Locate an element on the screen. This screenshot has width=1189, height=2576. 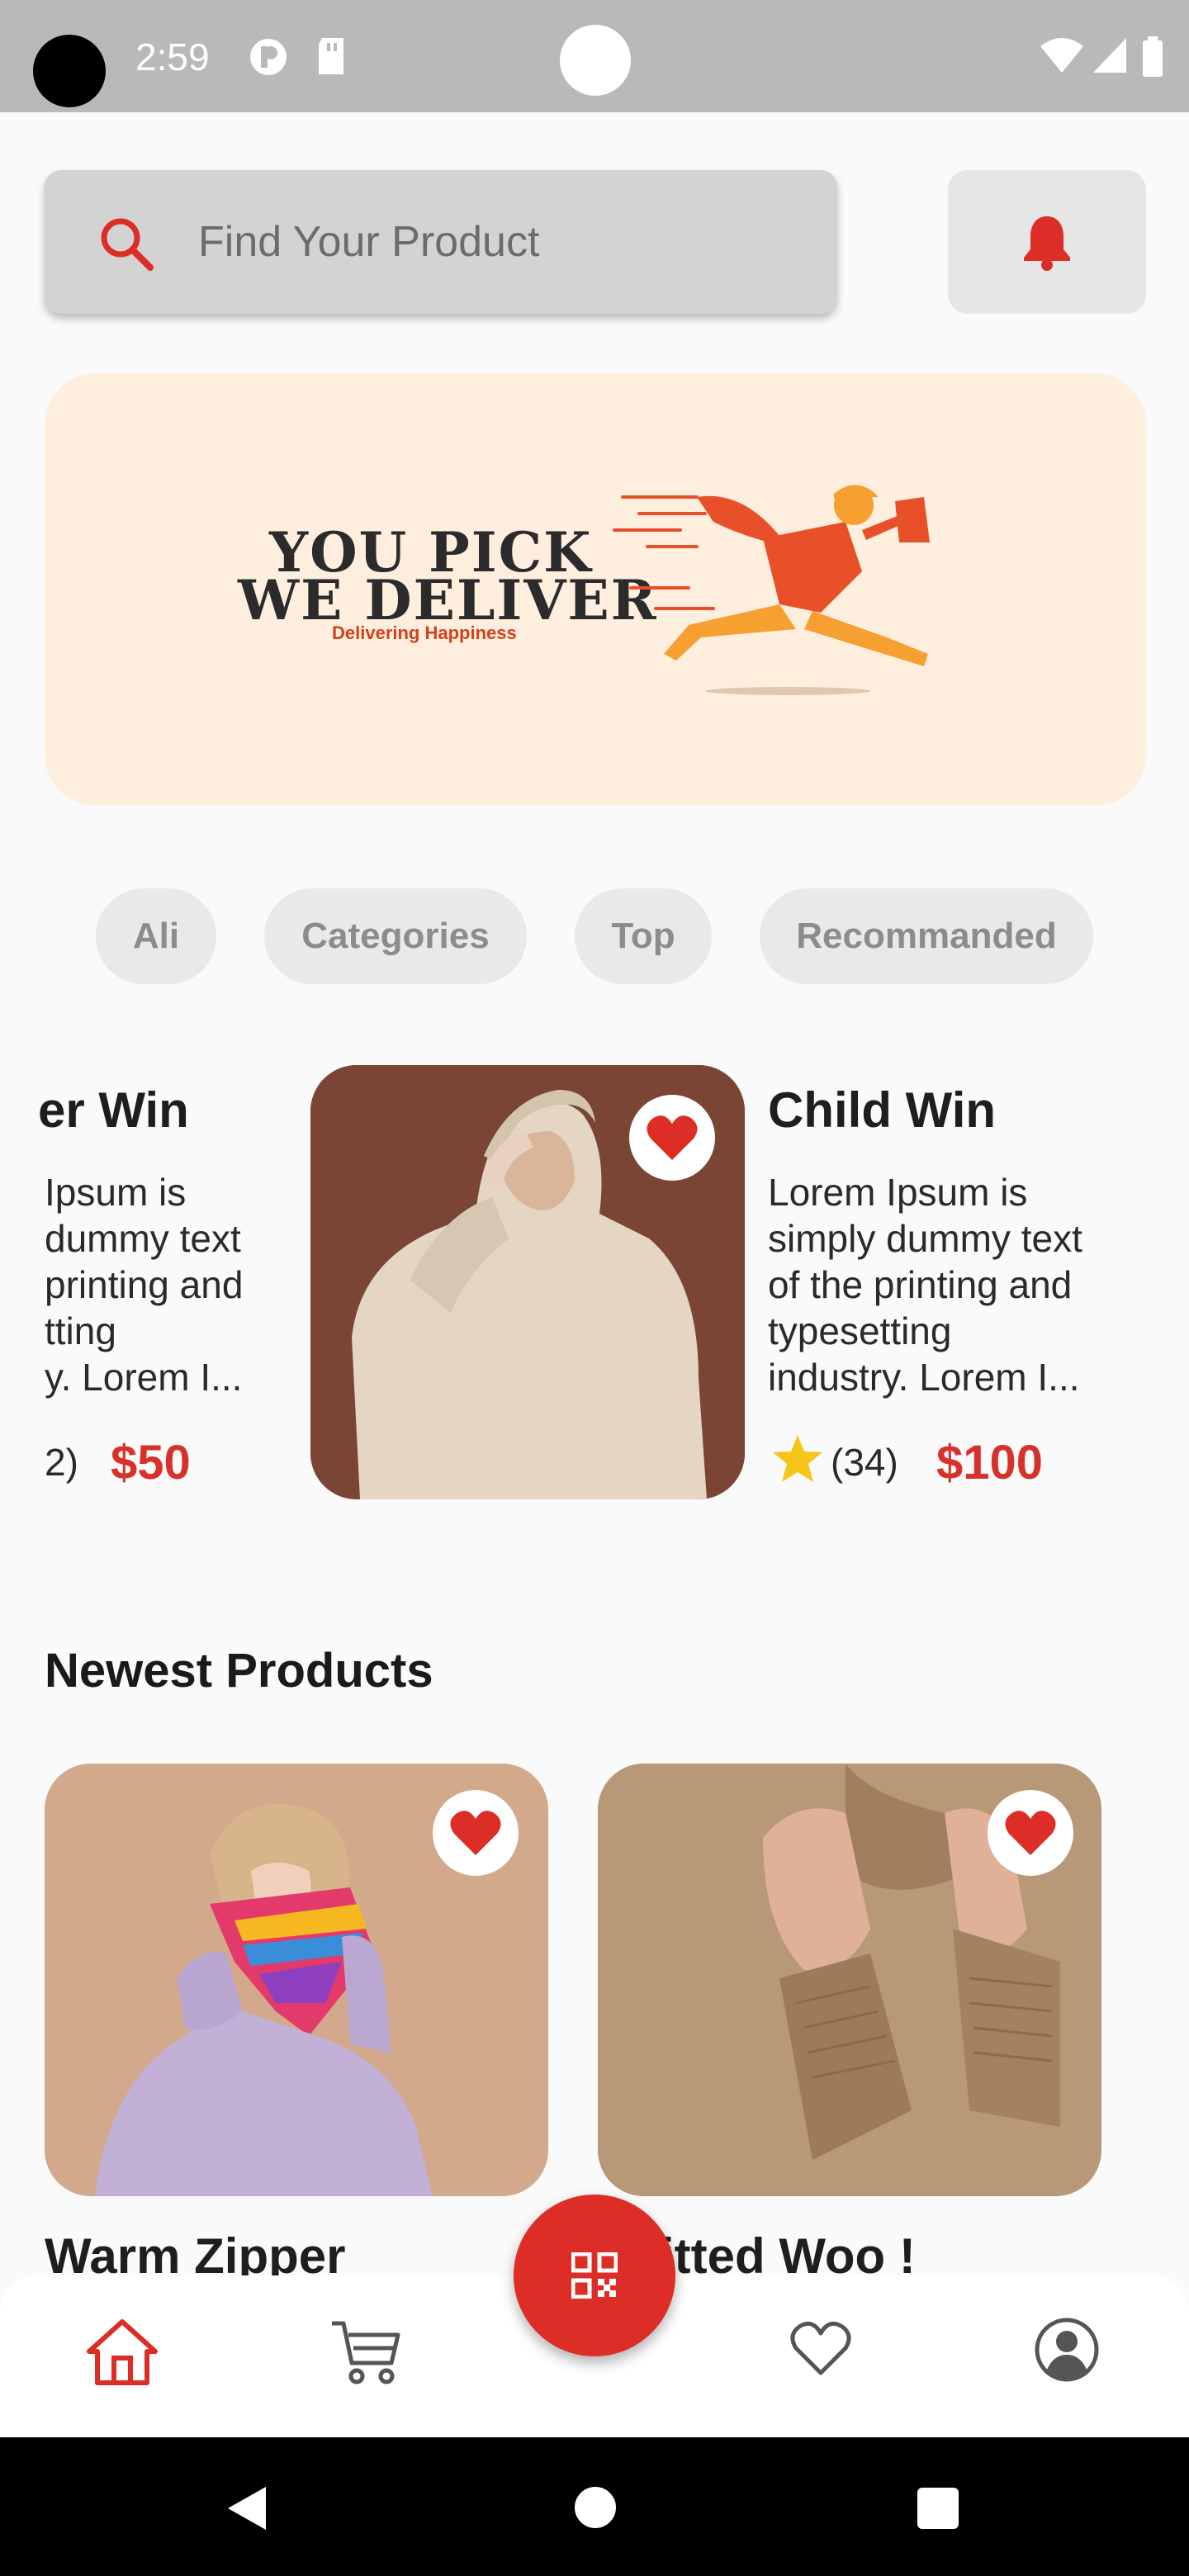
notifications-button is located at coordinates (1047, 242).